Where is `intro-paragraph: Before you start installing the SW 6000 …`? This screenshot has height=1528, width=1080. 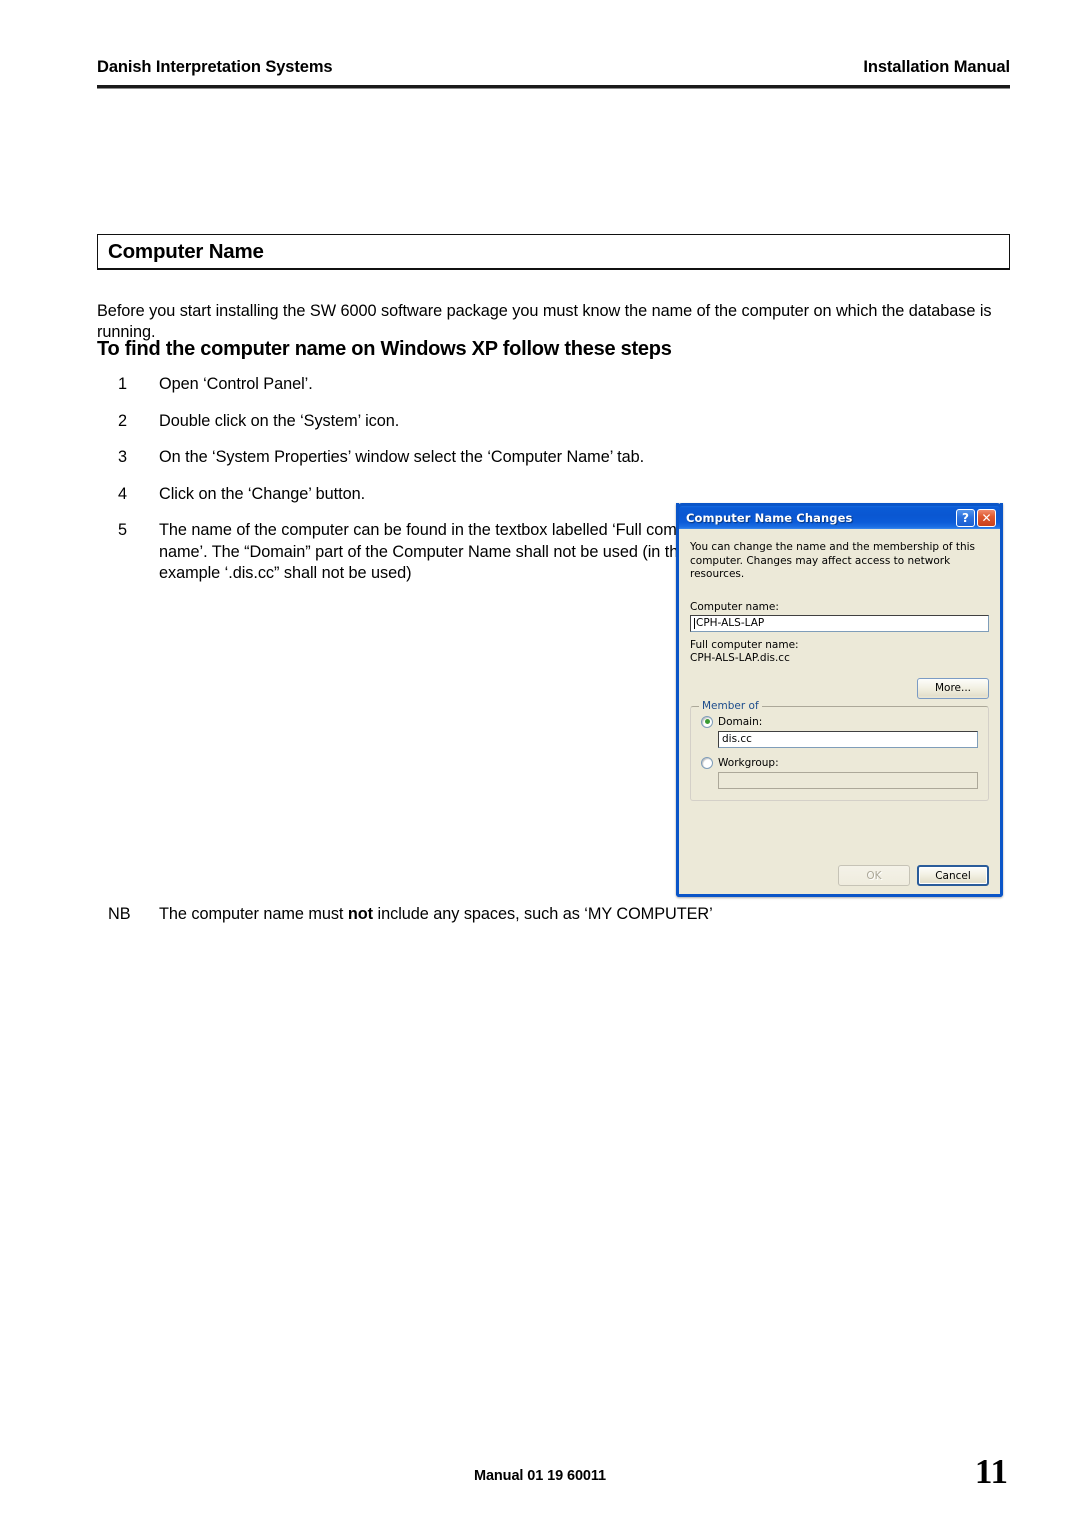 intro-paragraph: Before you start installing the SW 6000 … is located at coordinates (544, 322).